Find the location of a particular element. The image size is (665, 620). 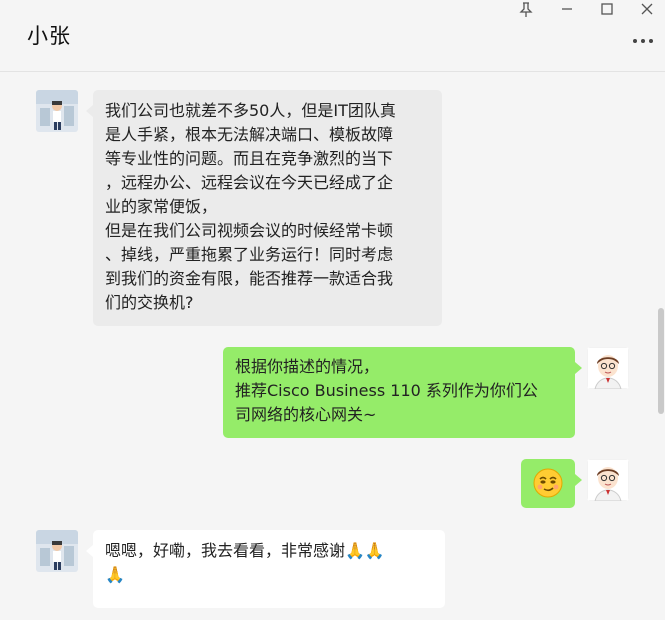

received-message-bubble: 嗯嗯，好嘞，我去看看，非常感谢🙏🙏 🙏 is located at coordinates (269, 569).